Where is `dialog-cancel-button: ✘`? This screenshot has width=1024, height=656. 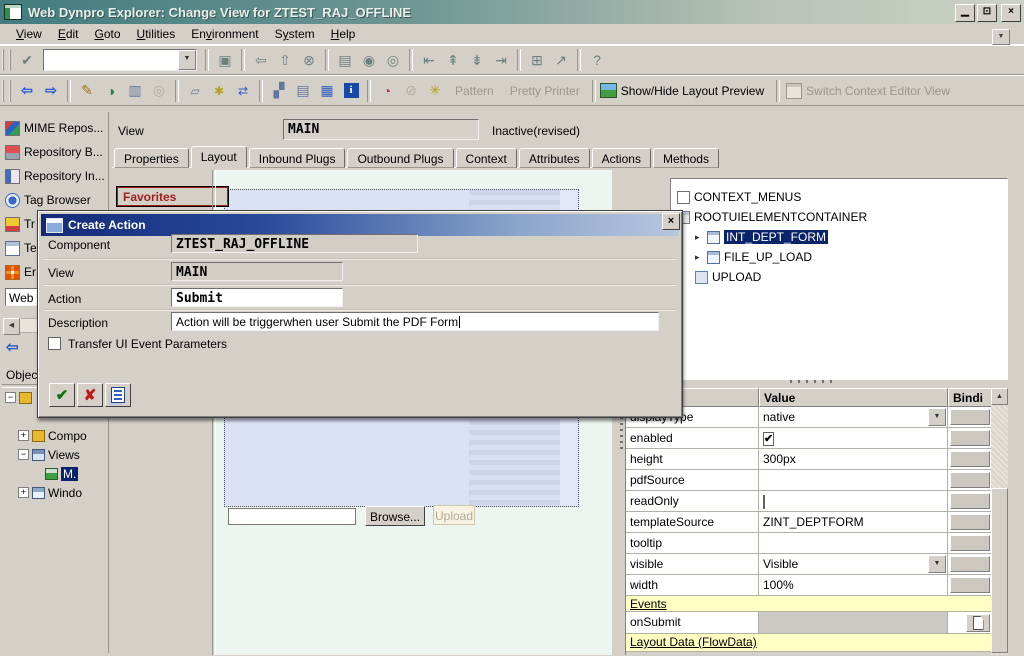 dialog-cancel-button: ✘ is located at coordinates (90, 395).